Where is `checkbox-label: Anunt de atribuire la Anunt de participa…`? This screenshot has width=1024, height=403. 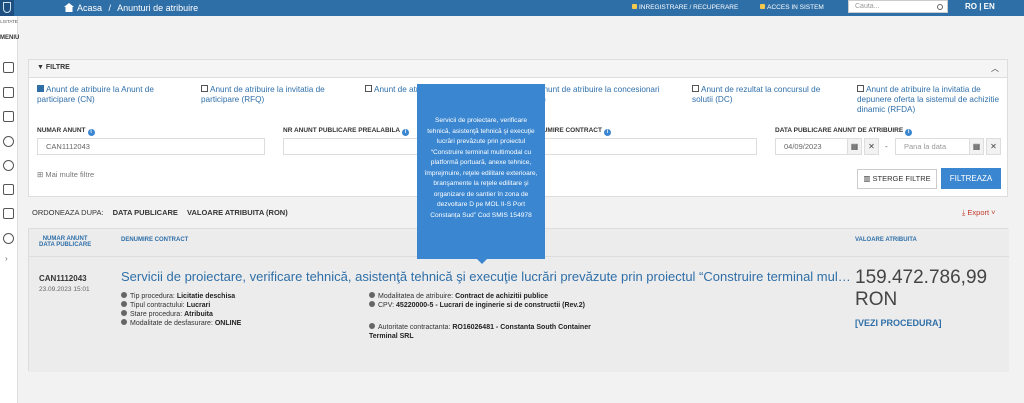 checkbox-label: Anunt de atribuire la Anunt de participa… is located at coordinates (95, 94).